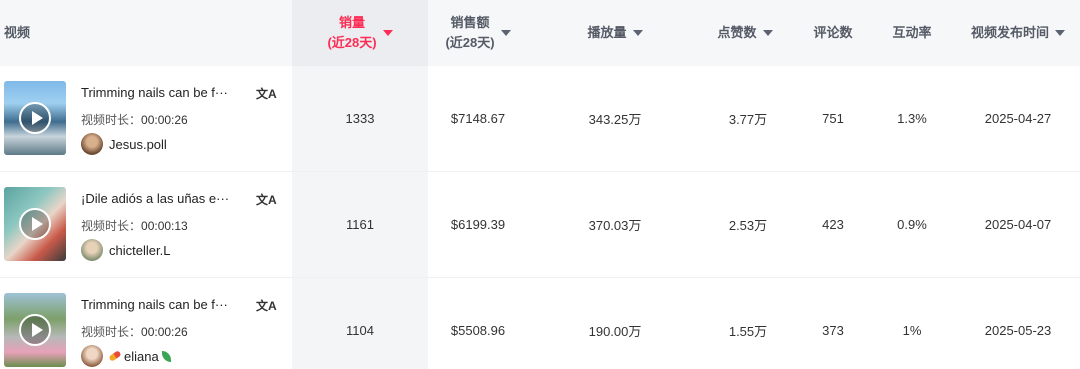 The height and width of the screenshot is (369, 1080). I want to click on column-header-engagement: 互动率, so click(912, 32).